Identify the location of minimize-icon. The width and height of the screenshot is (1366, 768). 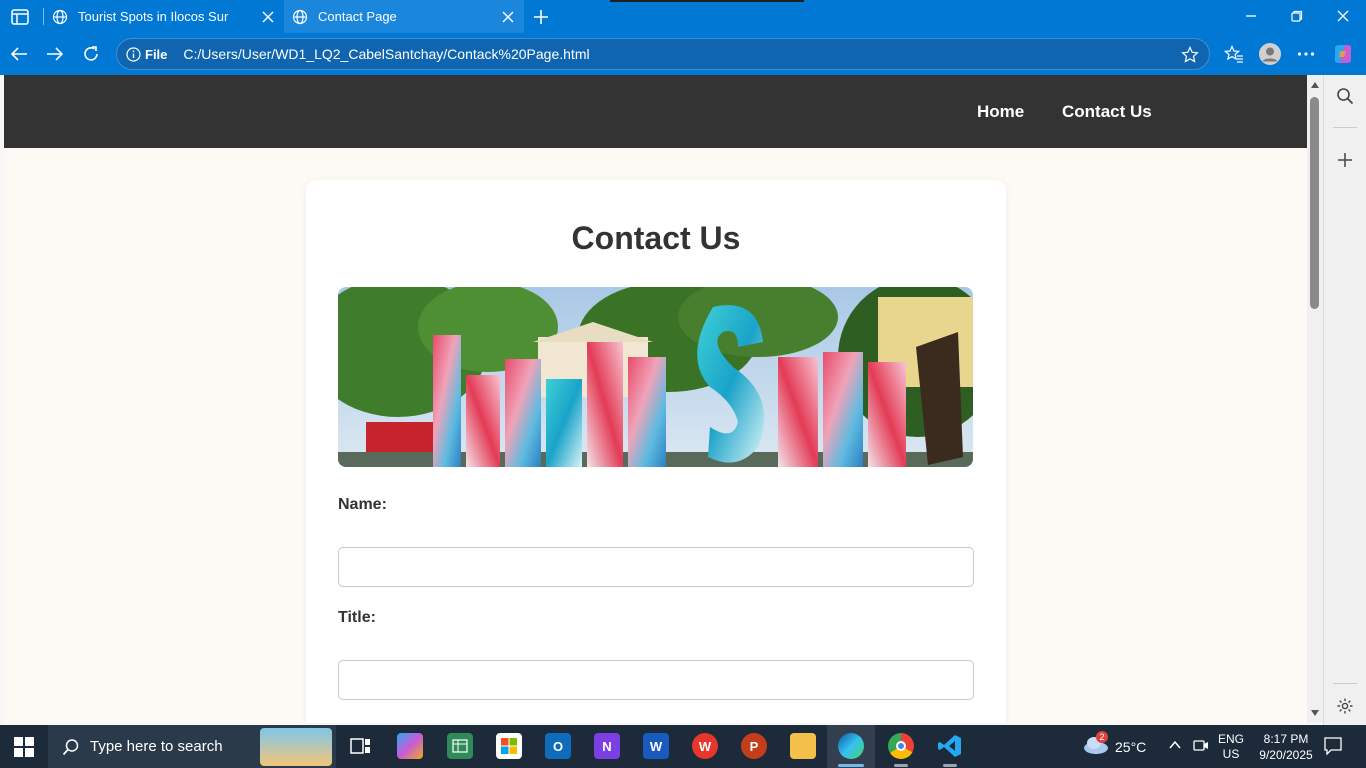
(1251, 16).